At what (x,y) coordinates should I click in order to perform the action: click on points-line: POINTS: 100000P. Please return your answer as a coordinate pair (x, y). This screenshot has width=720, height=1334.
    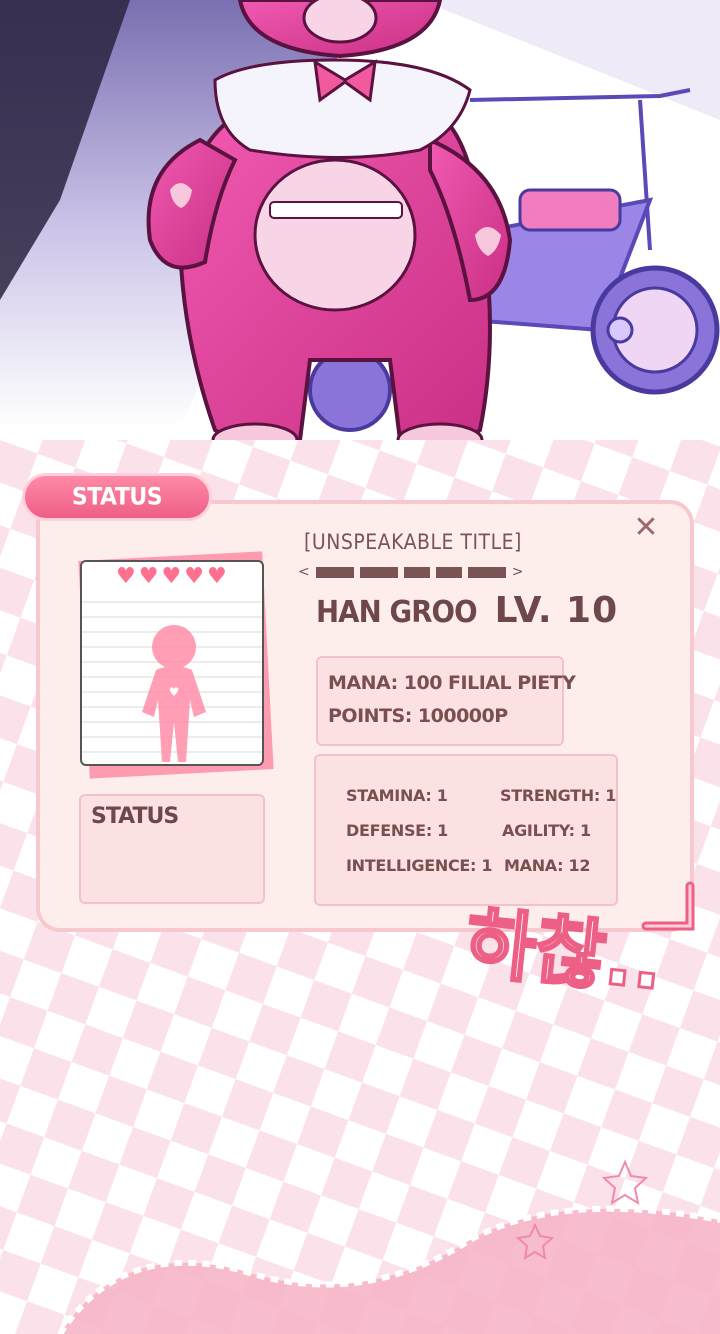
    Looking at the image, I should click on (418, 716).